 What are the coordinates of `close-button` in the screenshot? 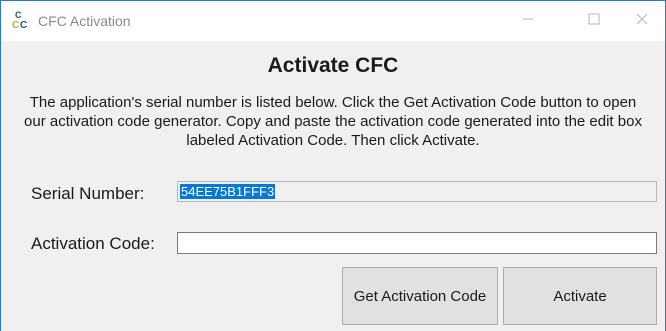 It's located at (642, 21).